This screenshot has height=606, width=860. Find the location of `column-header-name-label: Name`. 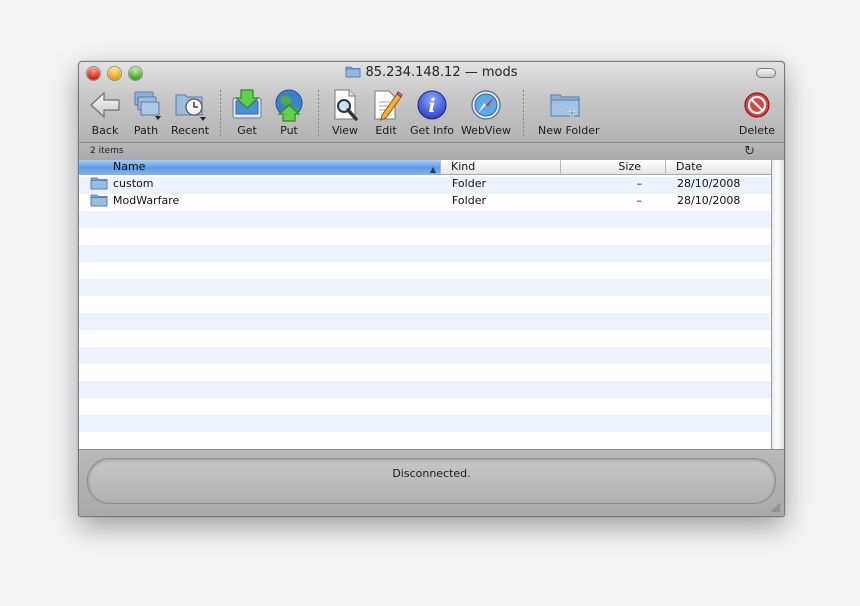

column-header-name-label: Name is located at coordinates (129, 166).